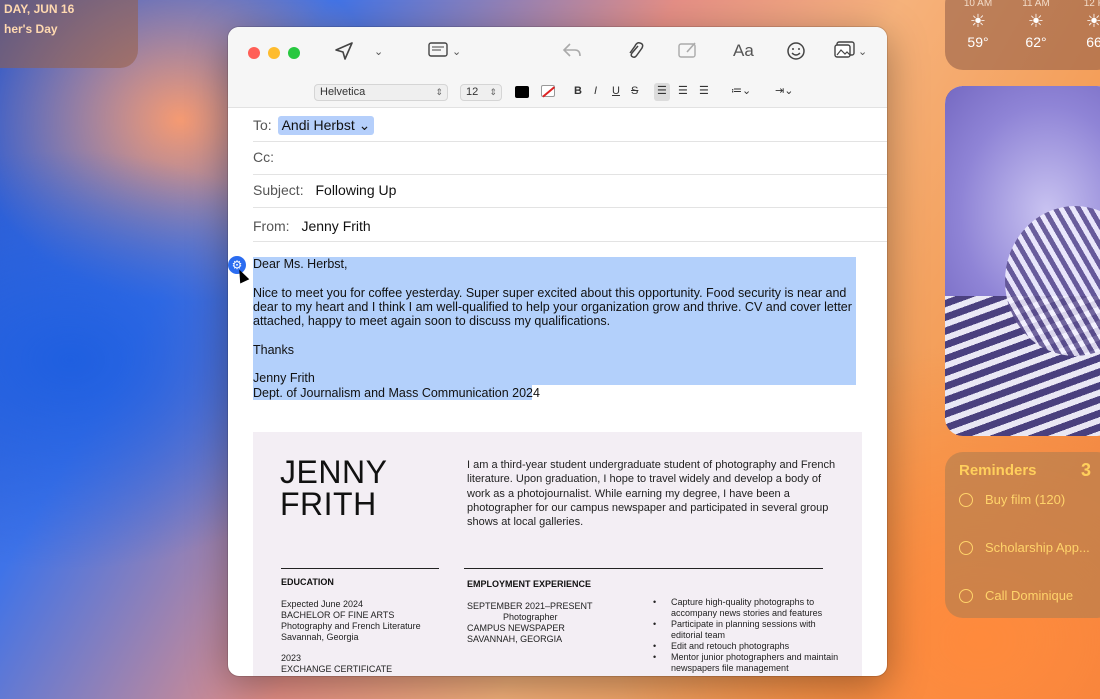 The image size is (1100, 699). I want to click on markup-icon, so click(688, 53).